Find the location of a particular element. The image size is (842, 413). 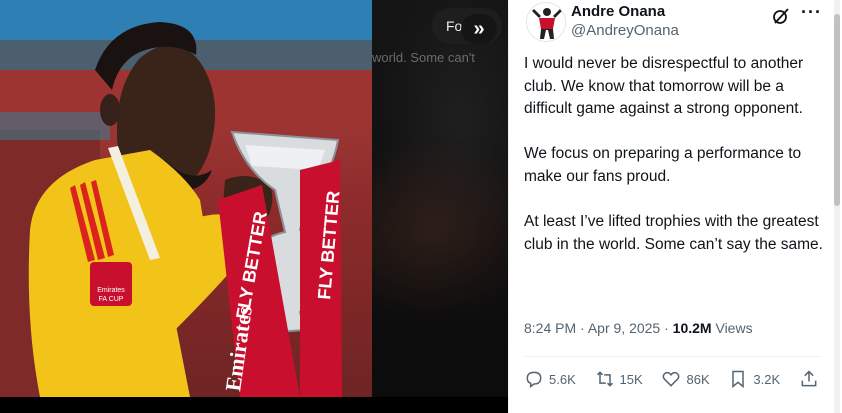

like-icon is located at coordinates (671, 379).